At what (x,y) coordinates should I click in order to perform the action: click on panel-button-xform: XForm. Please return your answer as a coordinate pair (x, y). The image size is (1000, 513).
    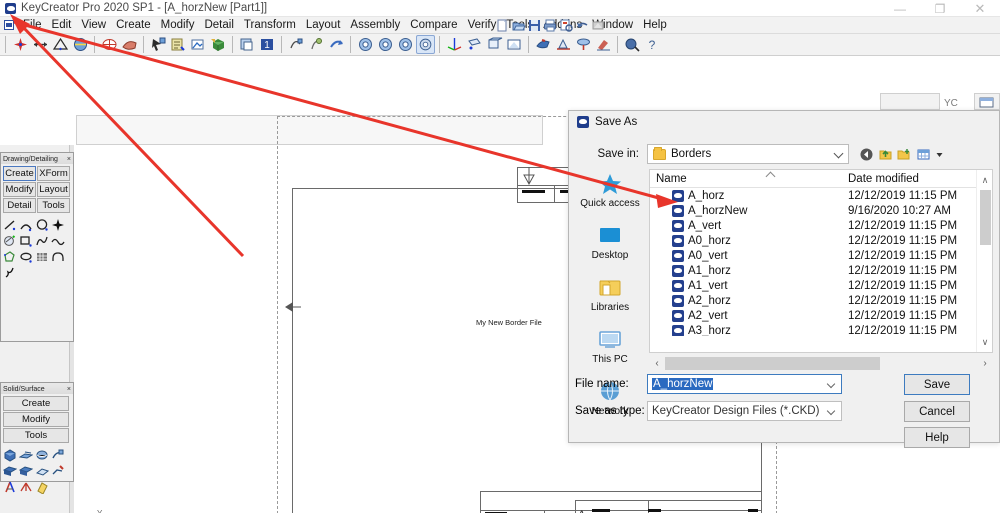
    Looking at the image, I should click on (53, 173).